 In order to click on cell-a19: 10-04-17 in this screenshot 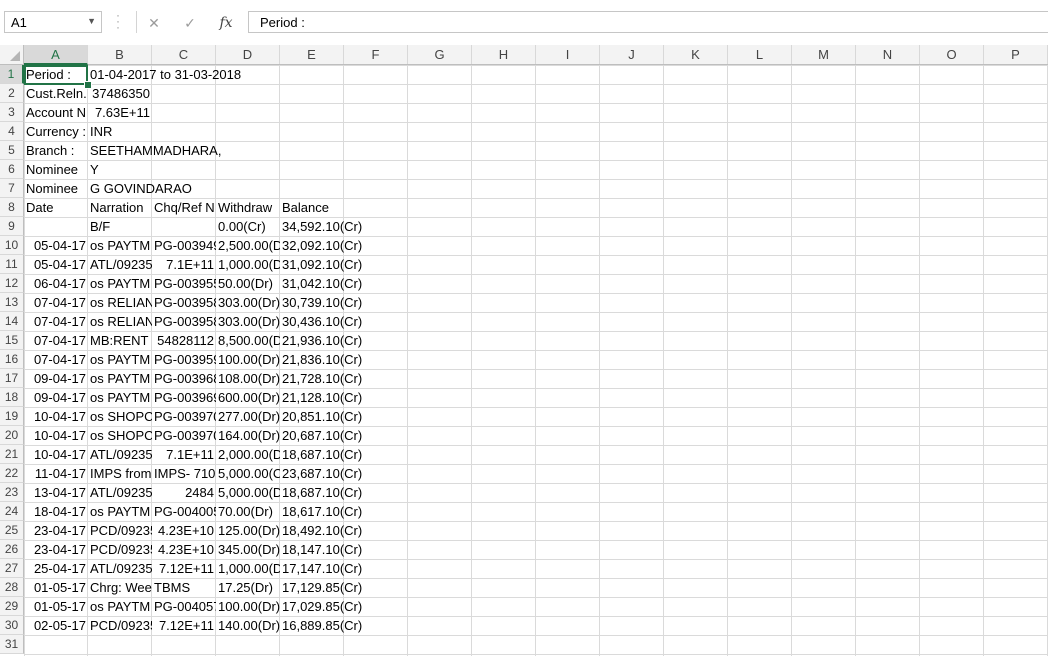, I will do `click(56, 416)`.